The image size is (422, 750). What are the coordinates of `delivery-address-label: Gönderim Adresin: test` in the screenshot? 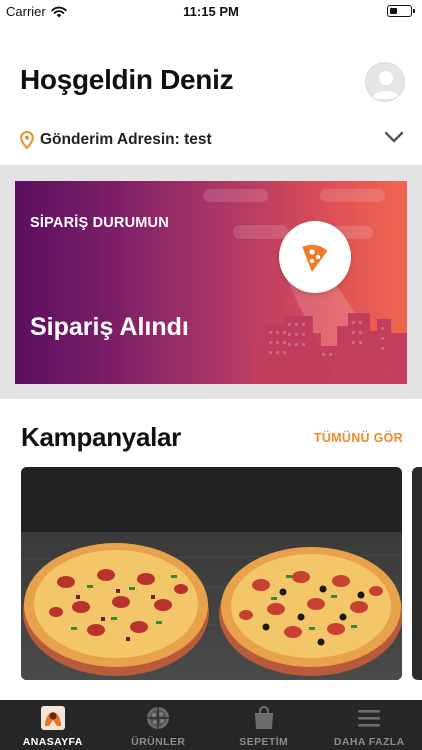 It's located at (126, 139).